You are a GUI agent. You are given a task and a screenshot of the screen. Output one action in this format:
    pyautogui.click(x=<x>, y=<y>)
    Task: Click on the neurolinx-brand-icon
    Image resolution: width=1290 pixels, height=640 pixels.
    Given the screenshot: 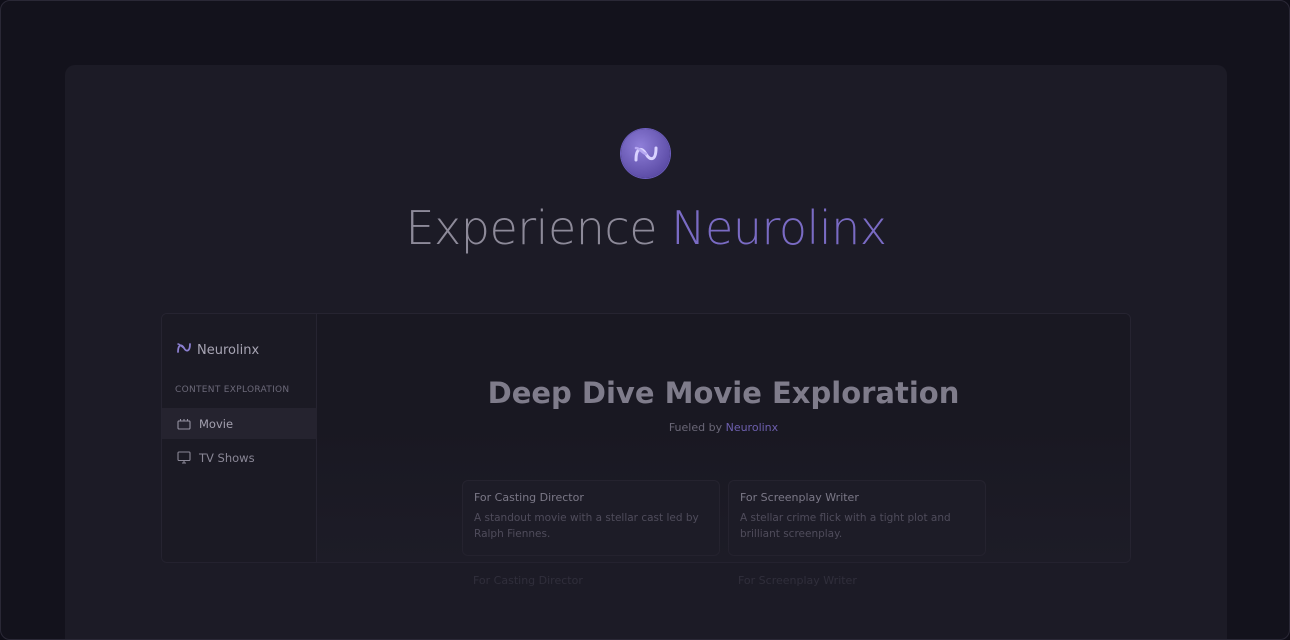 What is the action you would take?
    pyautogui.click(x=184, y=350)
    